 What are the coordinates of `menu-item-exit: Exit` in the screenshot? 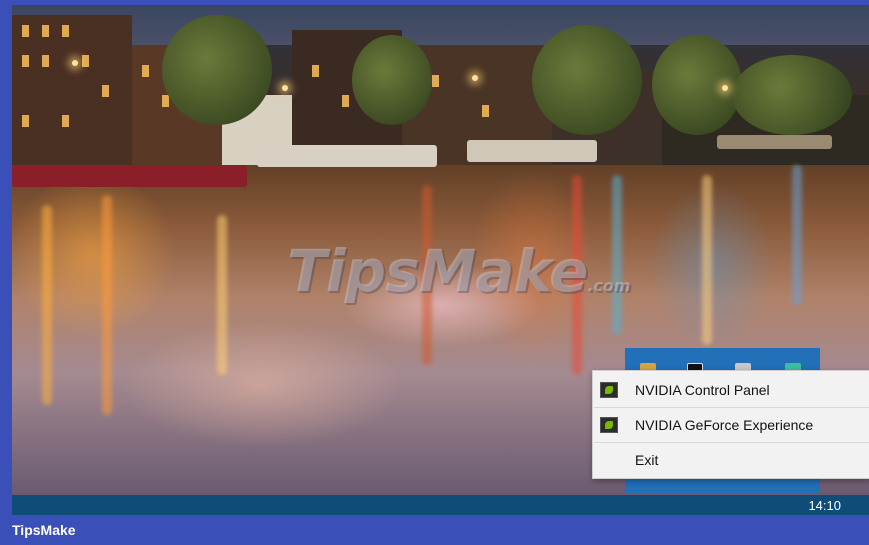 It's located at (731, 460).